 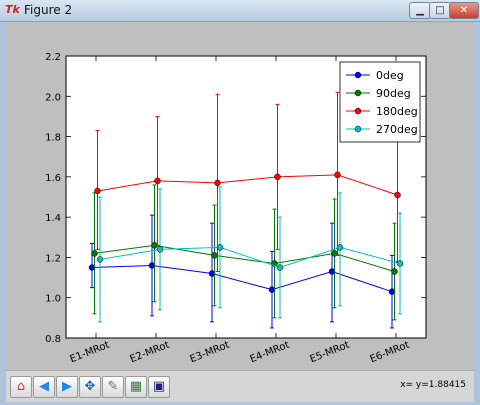 What do you see at coordinates (48, 10) in the screenshot?
I see `window-title: Figure 2` at bounding box center [48, 10].